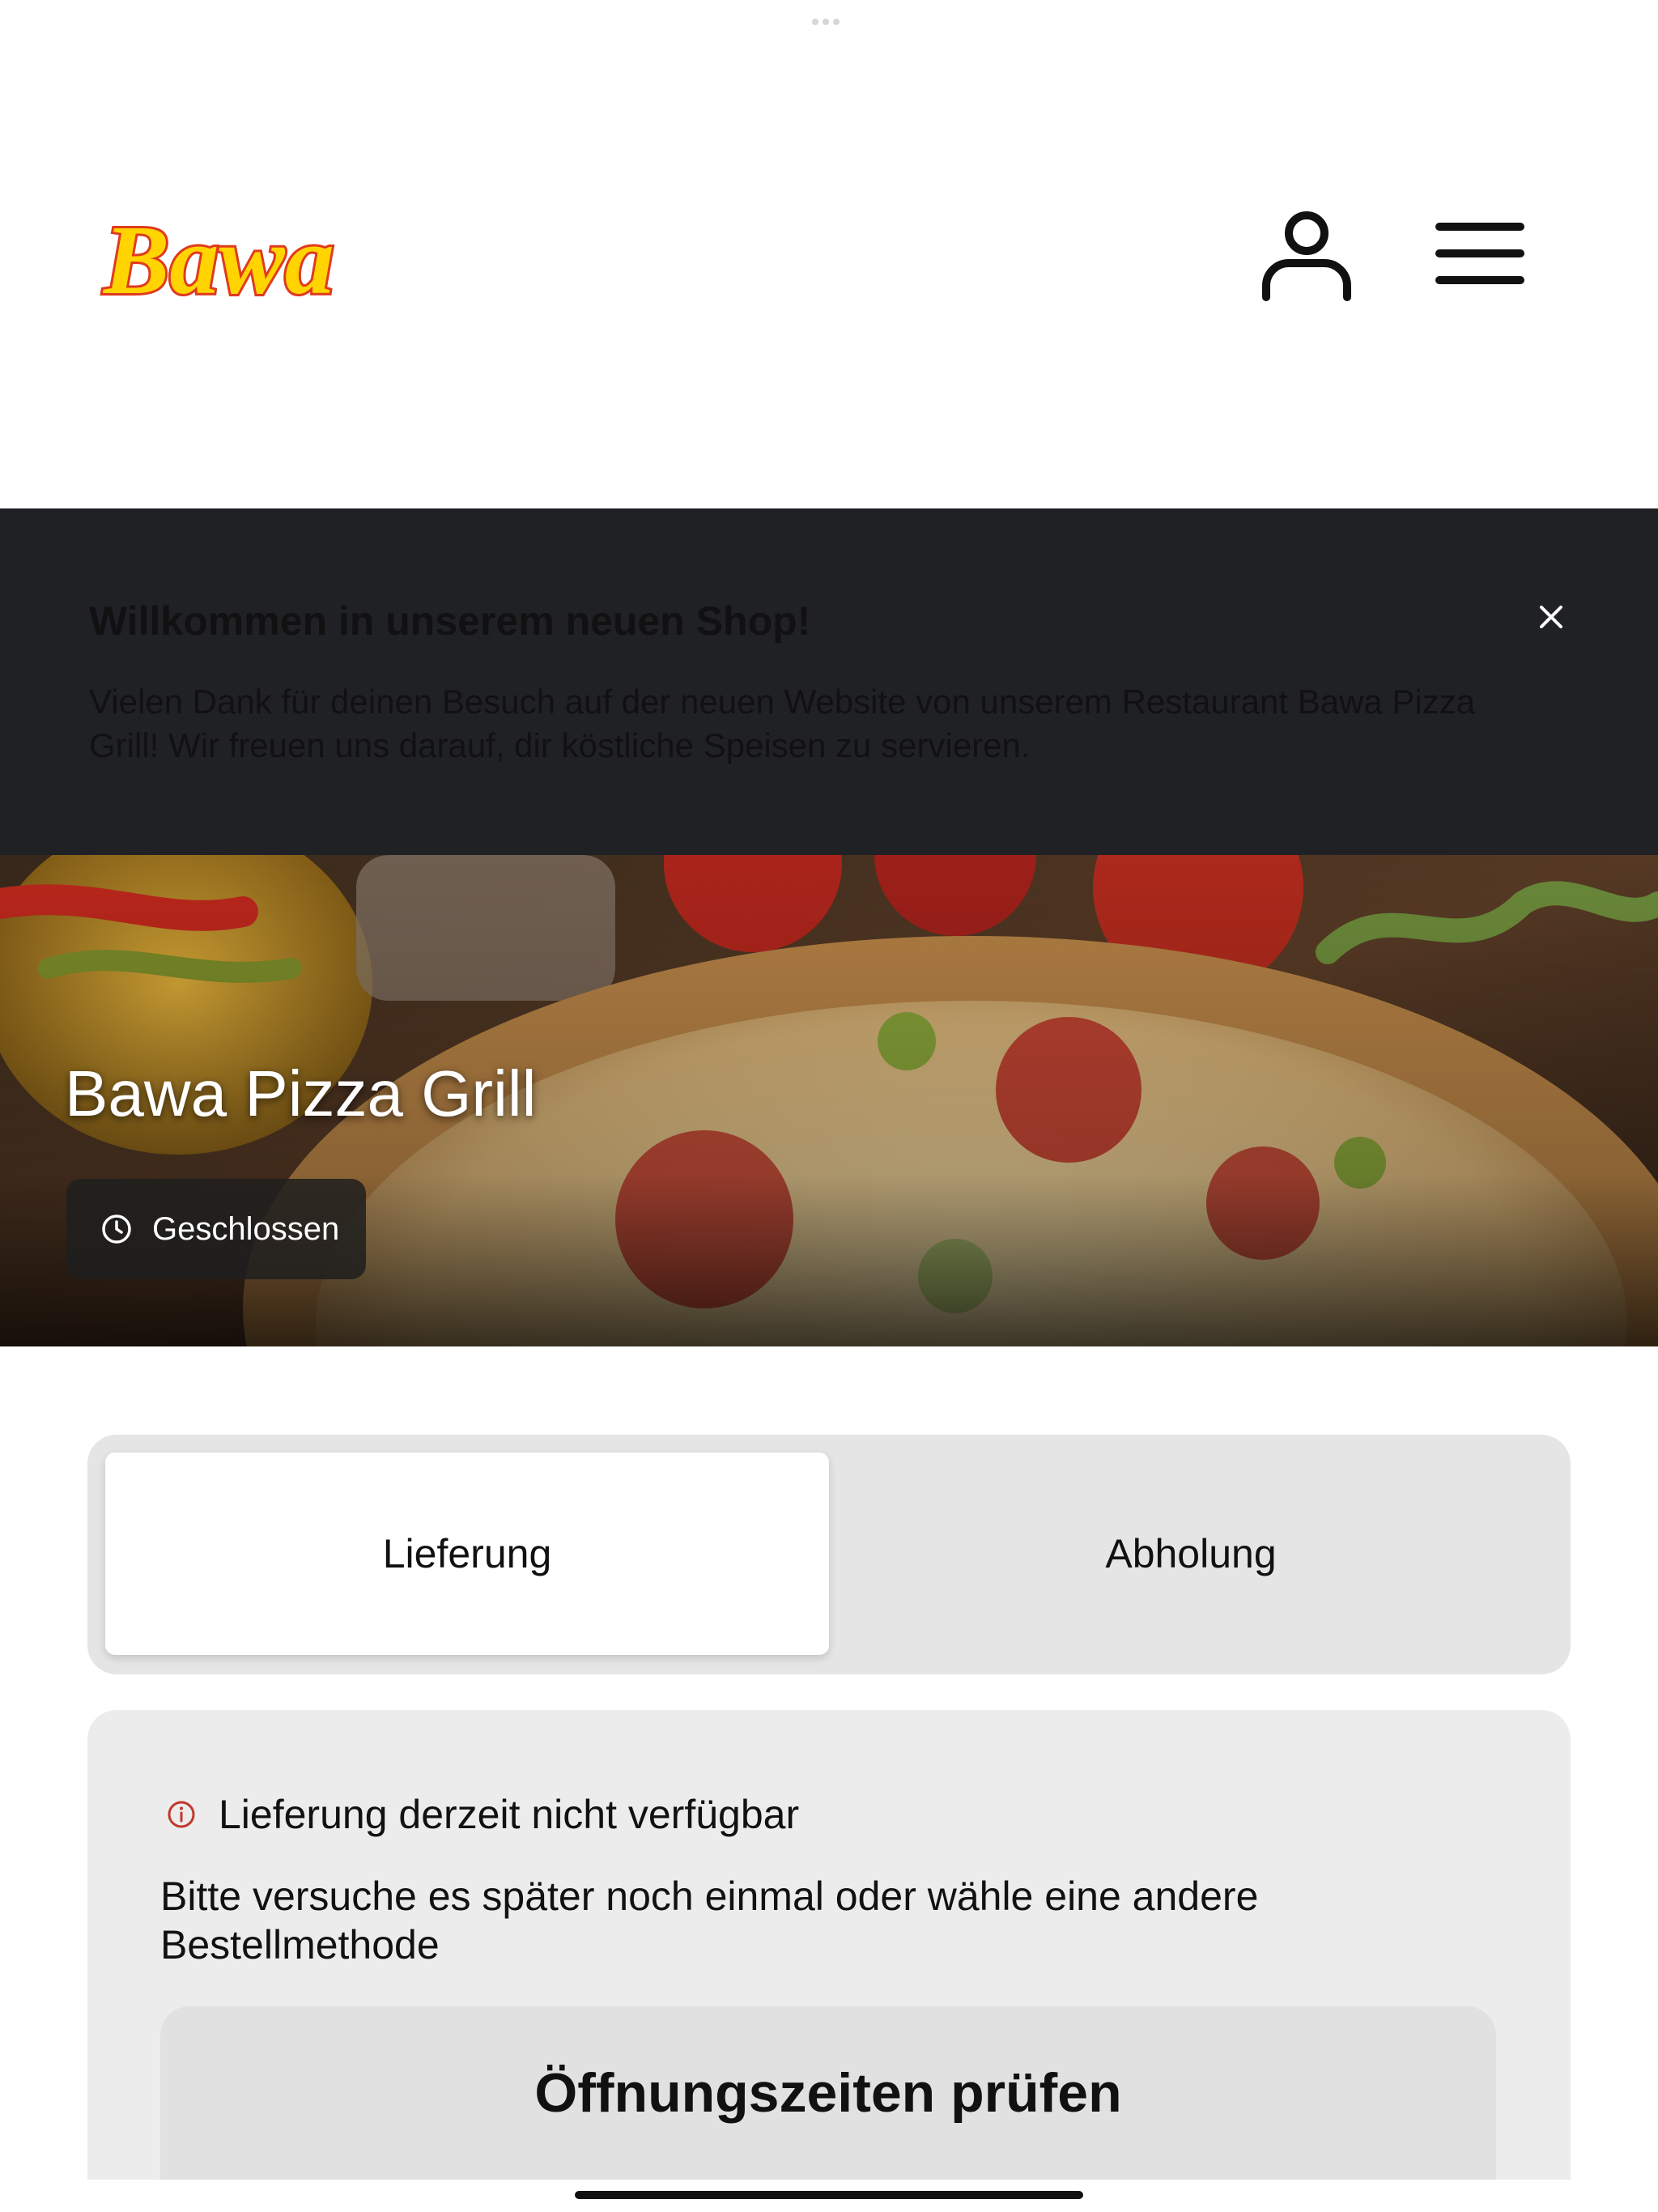 The width and height of the screenshot is (1658, 2212). What do you see at coordinates (116, 1229) in the screenshot?
I see `clock-icon` at bounding box center [116, 1229].